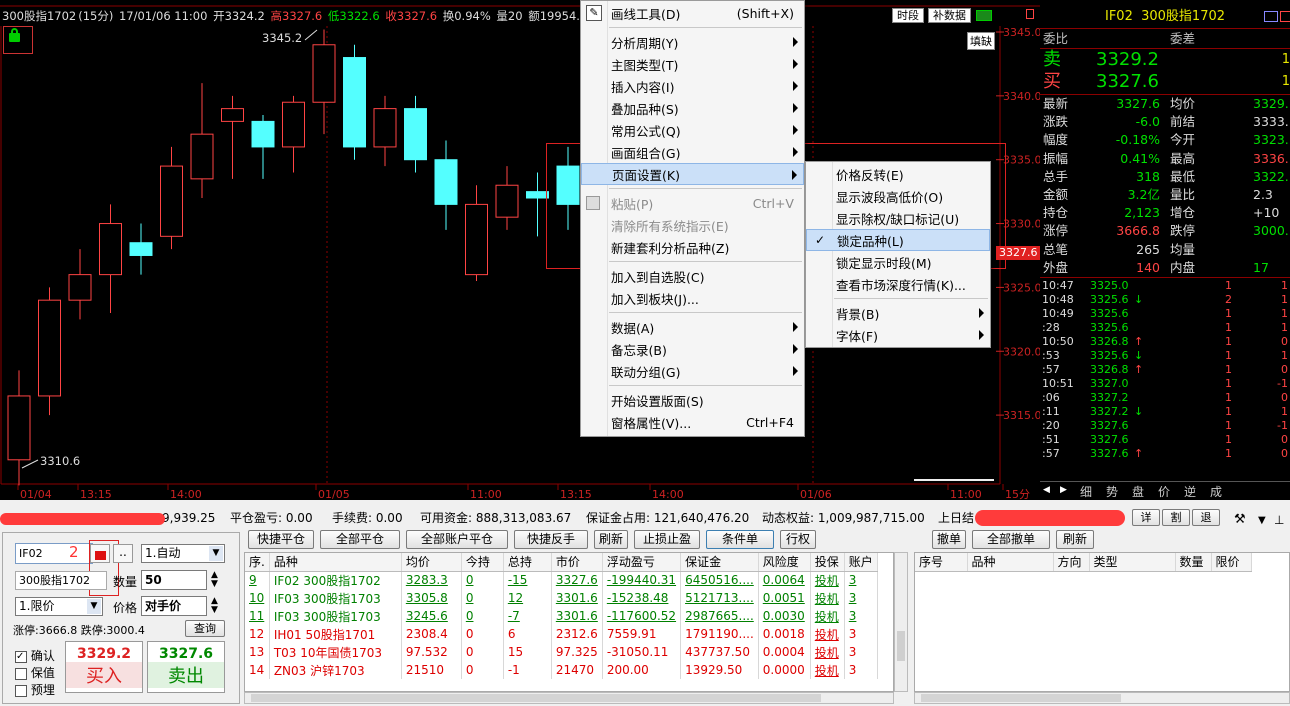 This screenshot has width=1290, height=706. What do you see at coordinates (798, 539) in the screenshot?
I see `position-action-button: 行权` at bounding box center [798, 539].